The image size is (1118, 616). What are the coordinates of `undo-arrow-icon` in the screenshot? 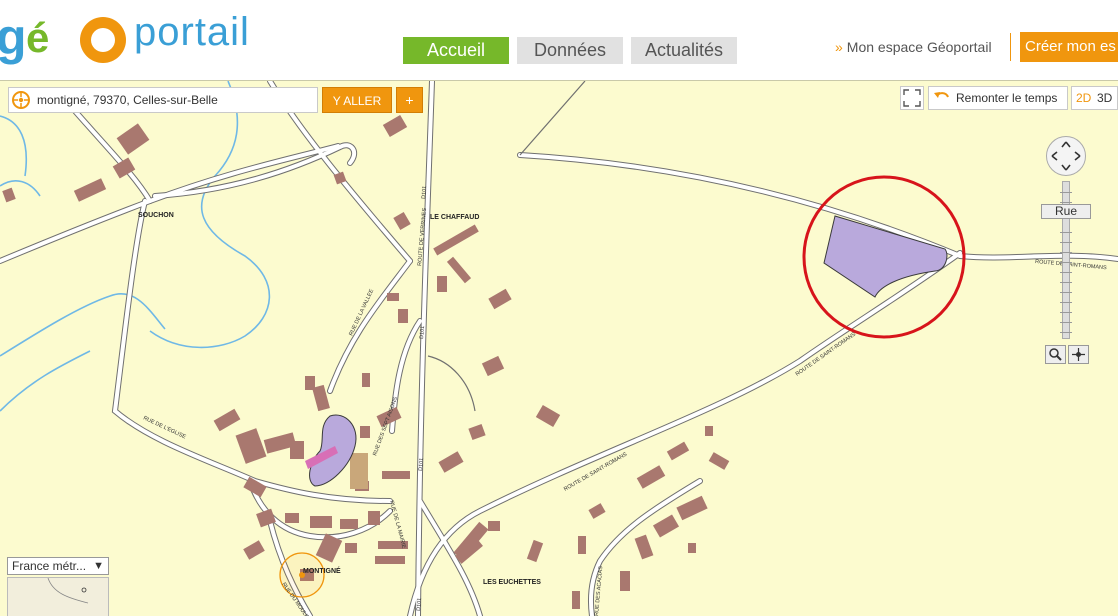 It's located at (941, 95).